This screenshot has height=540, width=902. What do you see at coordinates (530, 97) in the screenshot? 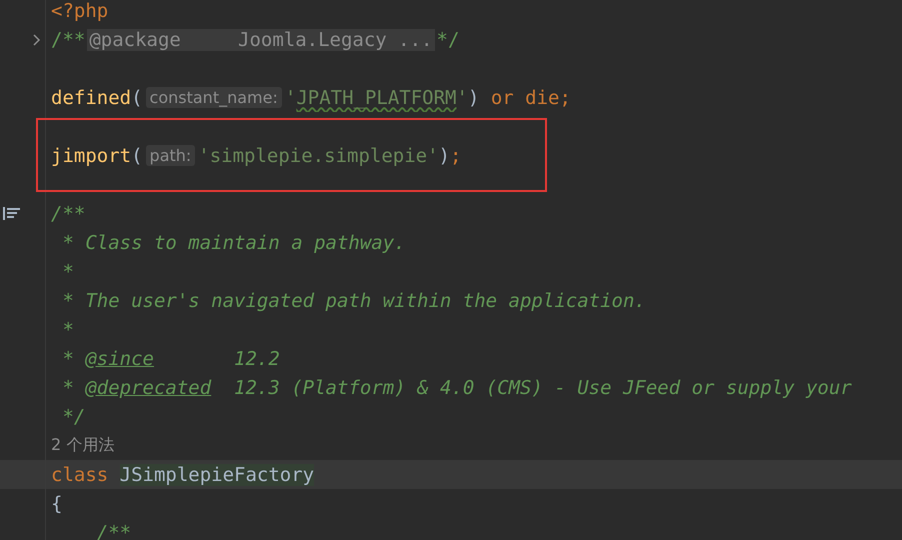
I see `keyword-text: or die;` at bounding box center [530, 97].